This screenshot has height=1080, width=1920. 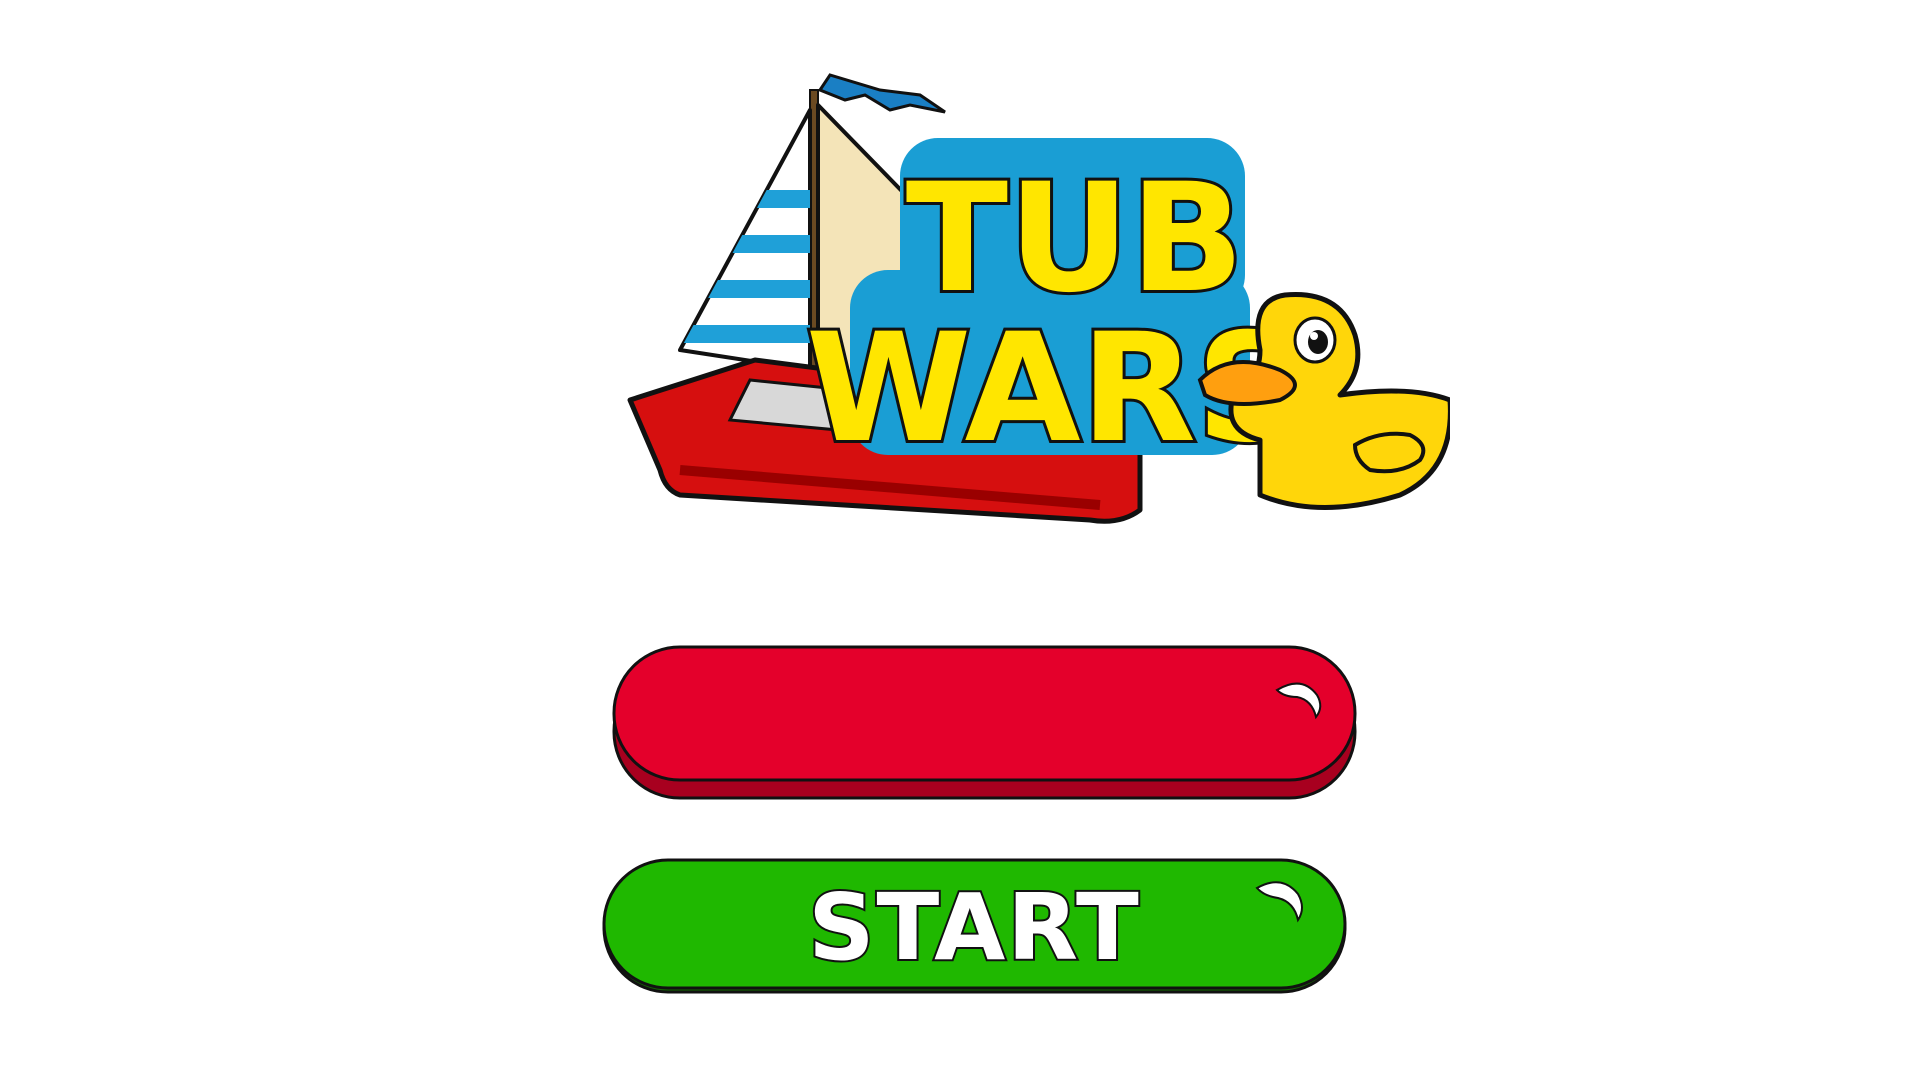 I want to click on title-line-1: TUB, so click(x=1075, y=239).